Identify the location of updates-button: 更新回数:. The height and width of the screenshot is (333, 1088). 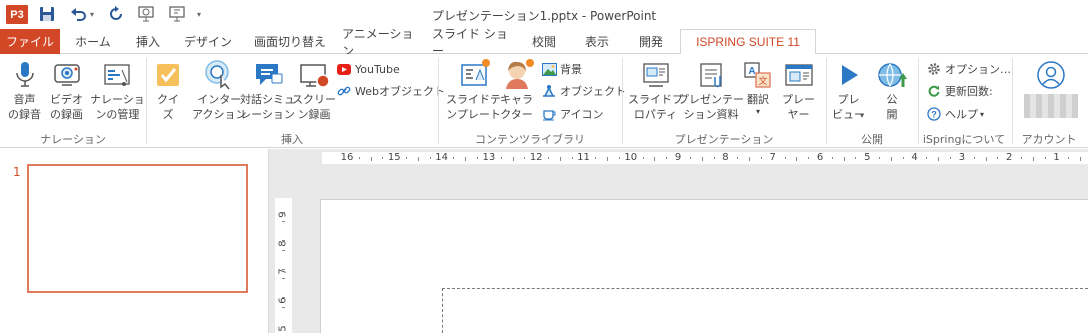
(959, 91).